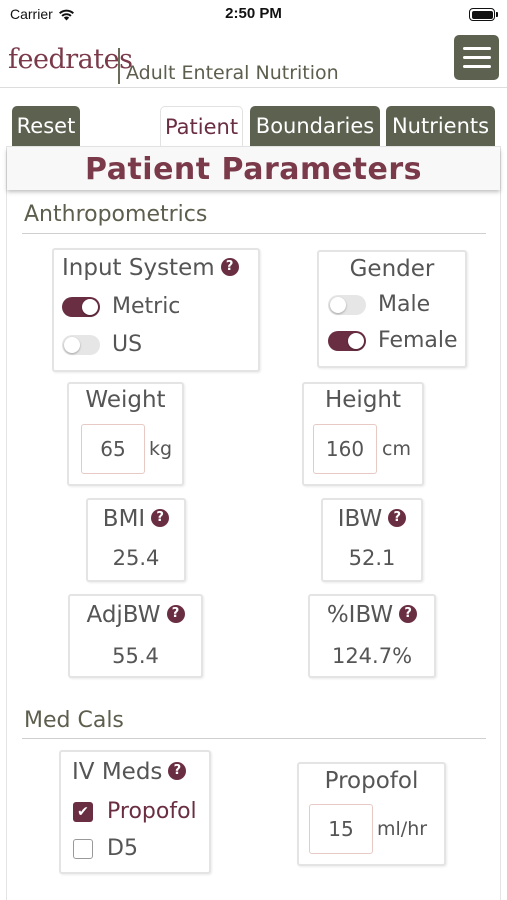 Image resolution: width=507 pixels, height=900 pixels. Describe the element at coordinates (83, 848) in the screenshot. I see `d5-checkbox` at that location.